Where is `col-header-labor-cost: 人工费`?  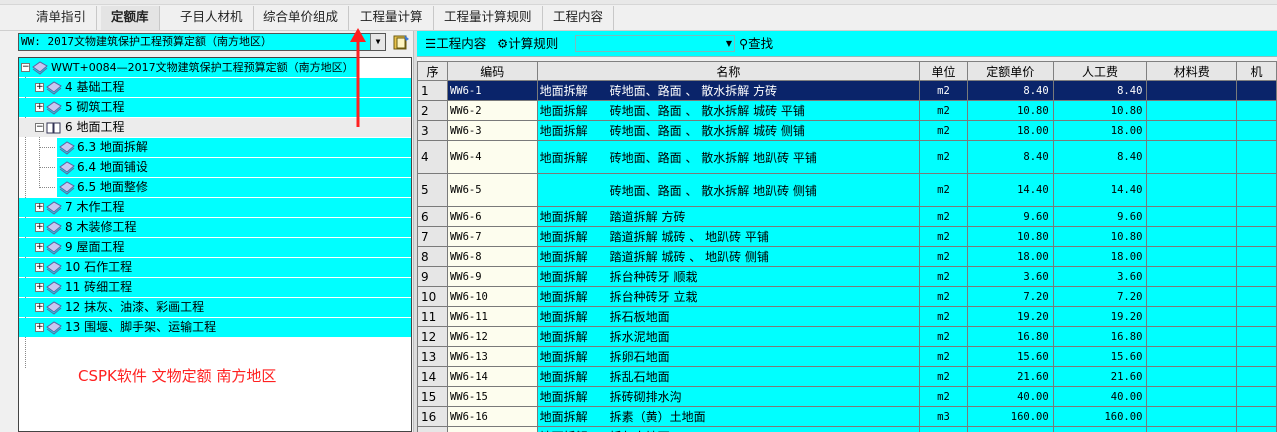 col-header-labor-cost: 人工费 is located at coordinates (1100, 71).